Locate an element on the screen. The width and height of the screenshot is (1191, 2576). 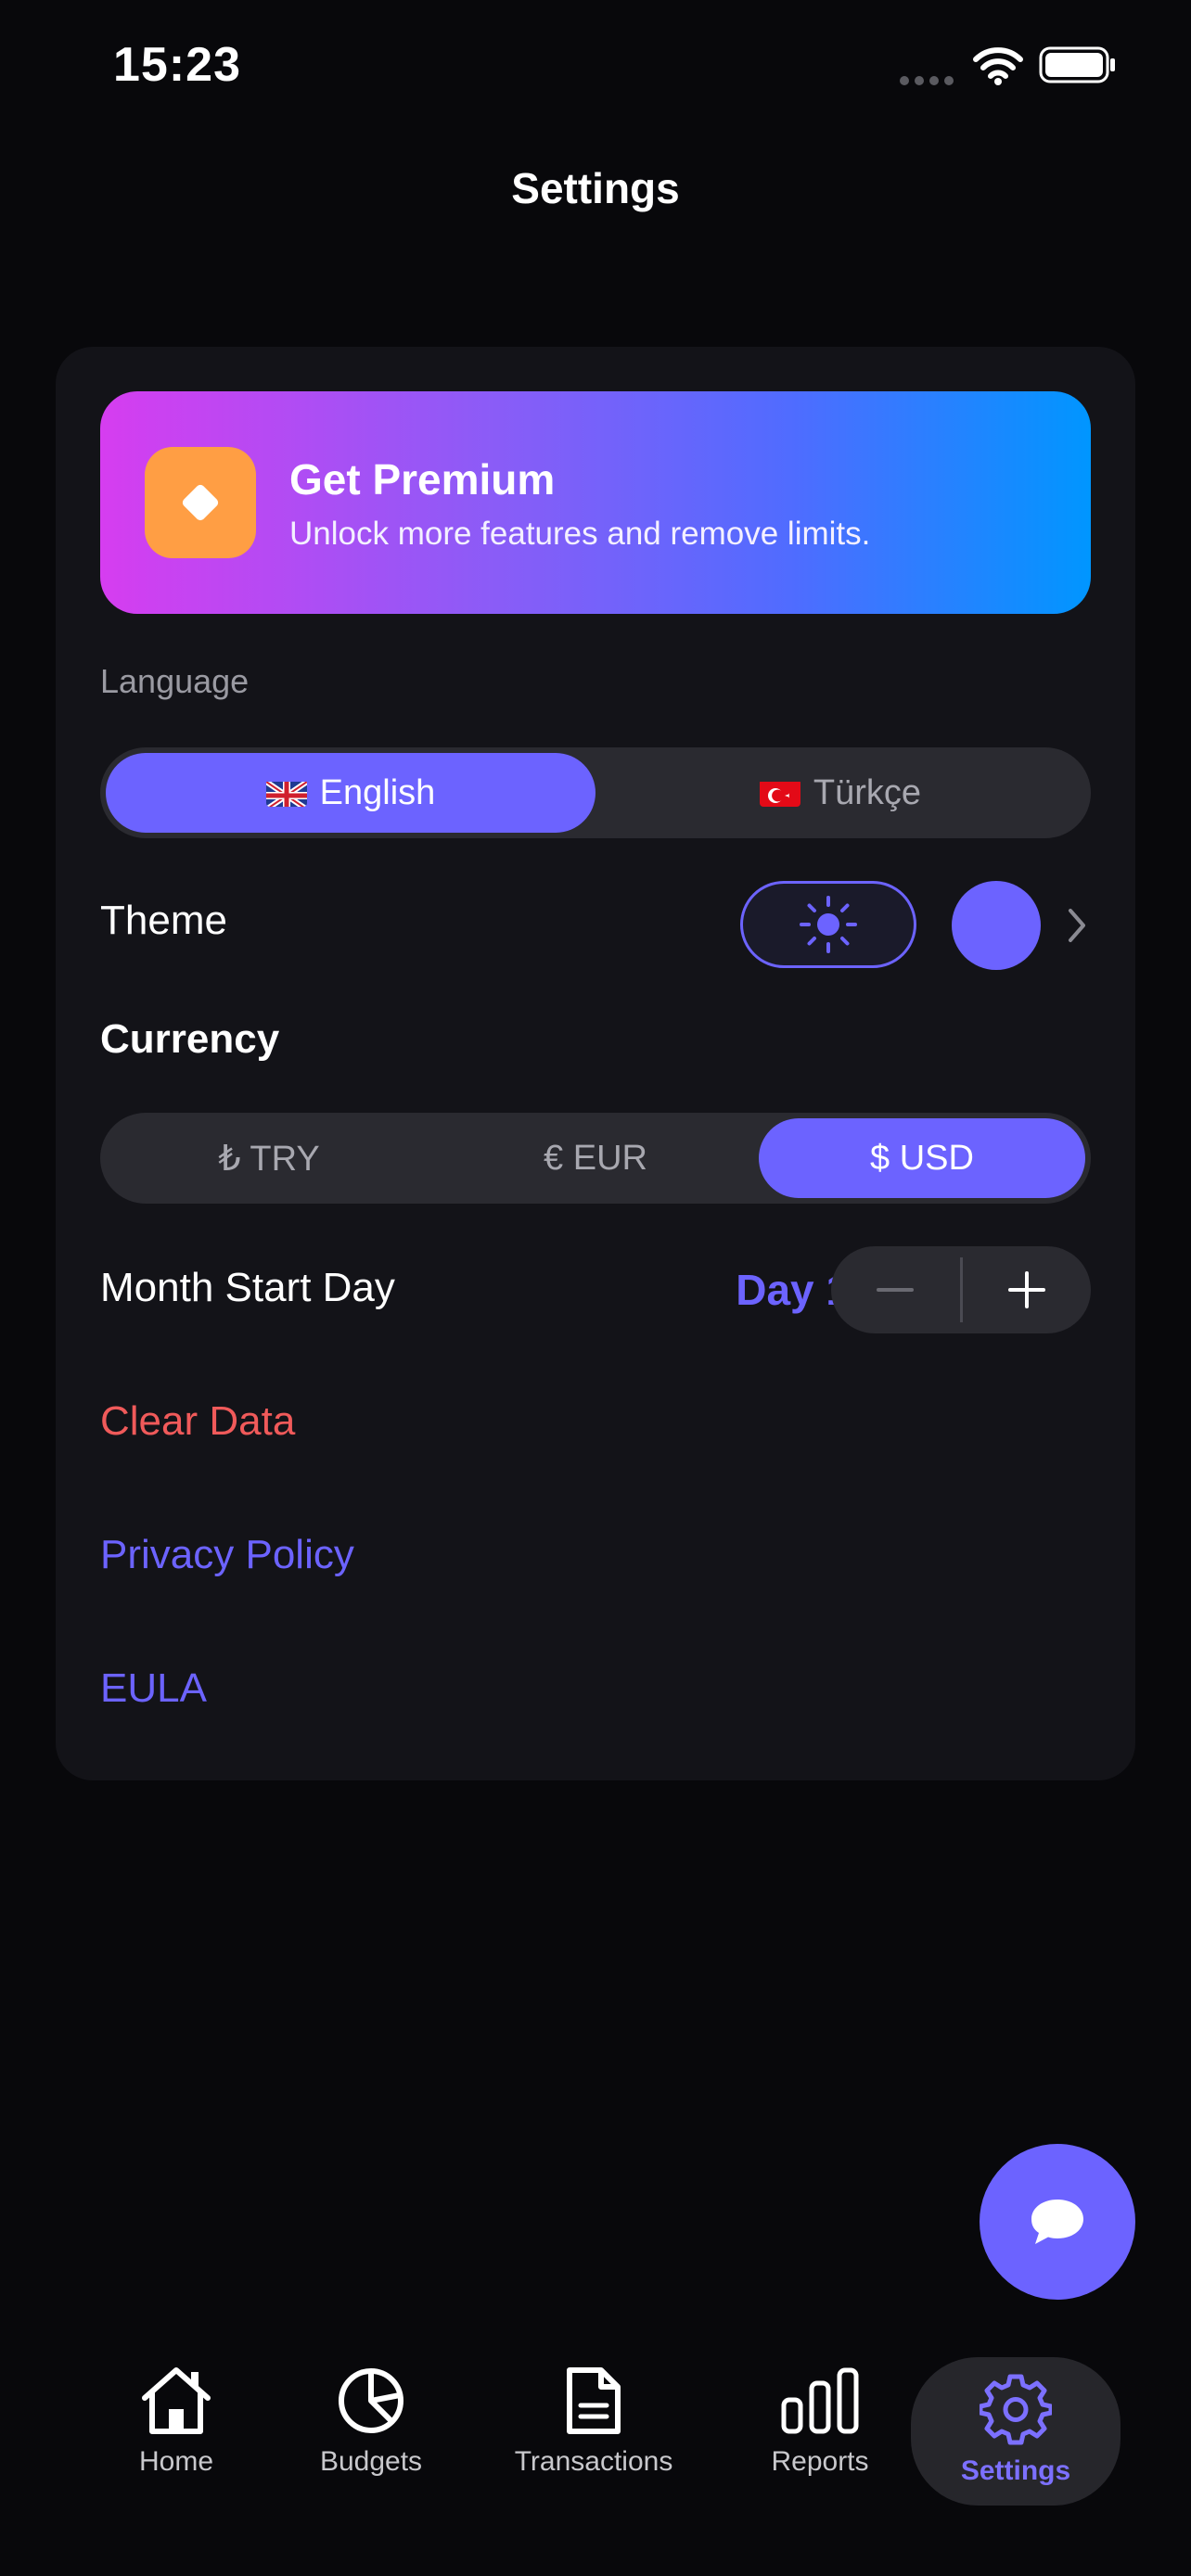
premium-subtitle: Unlock more features and remove limits. is located at coordinates (580, 534).